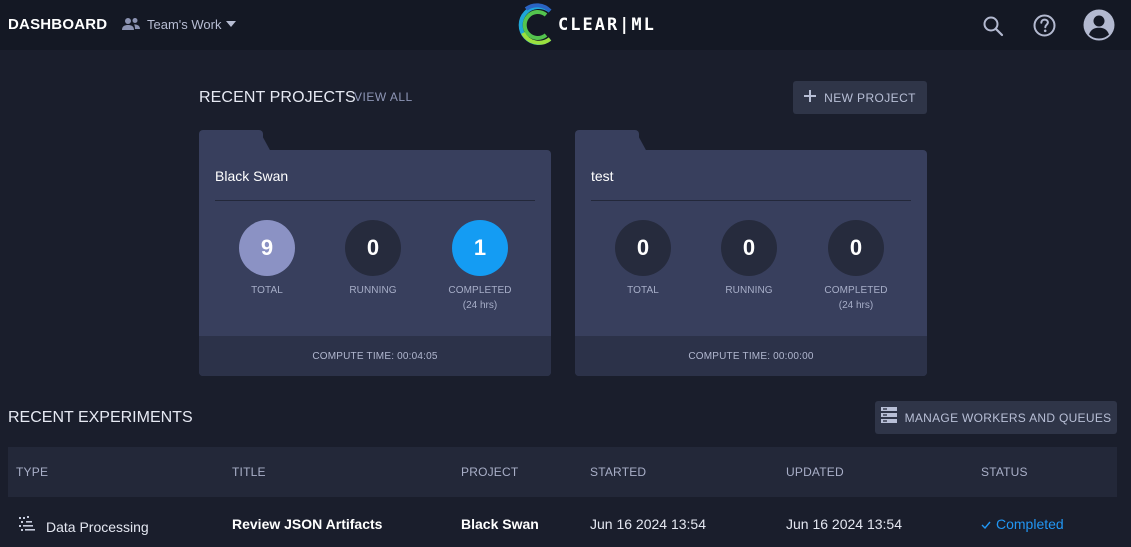 This screenshot has height=547, width=1131. Describe the element at coordinates (648, 524) in the screenshot. I see `experiment-started: Jun 16 2024 13:54` at that location.